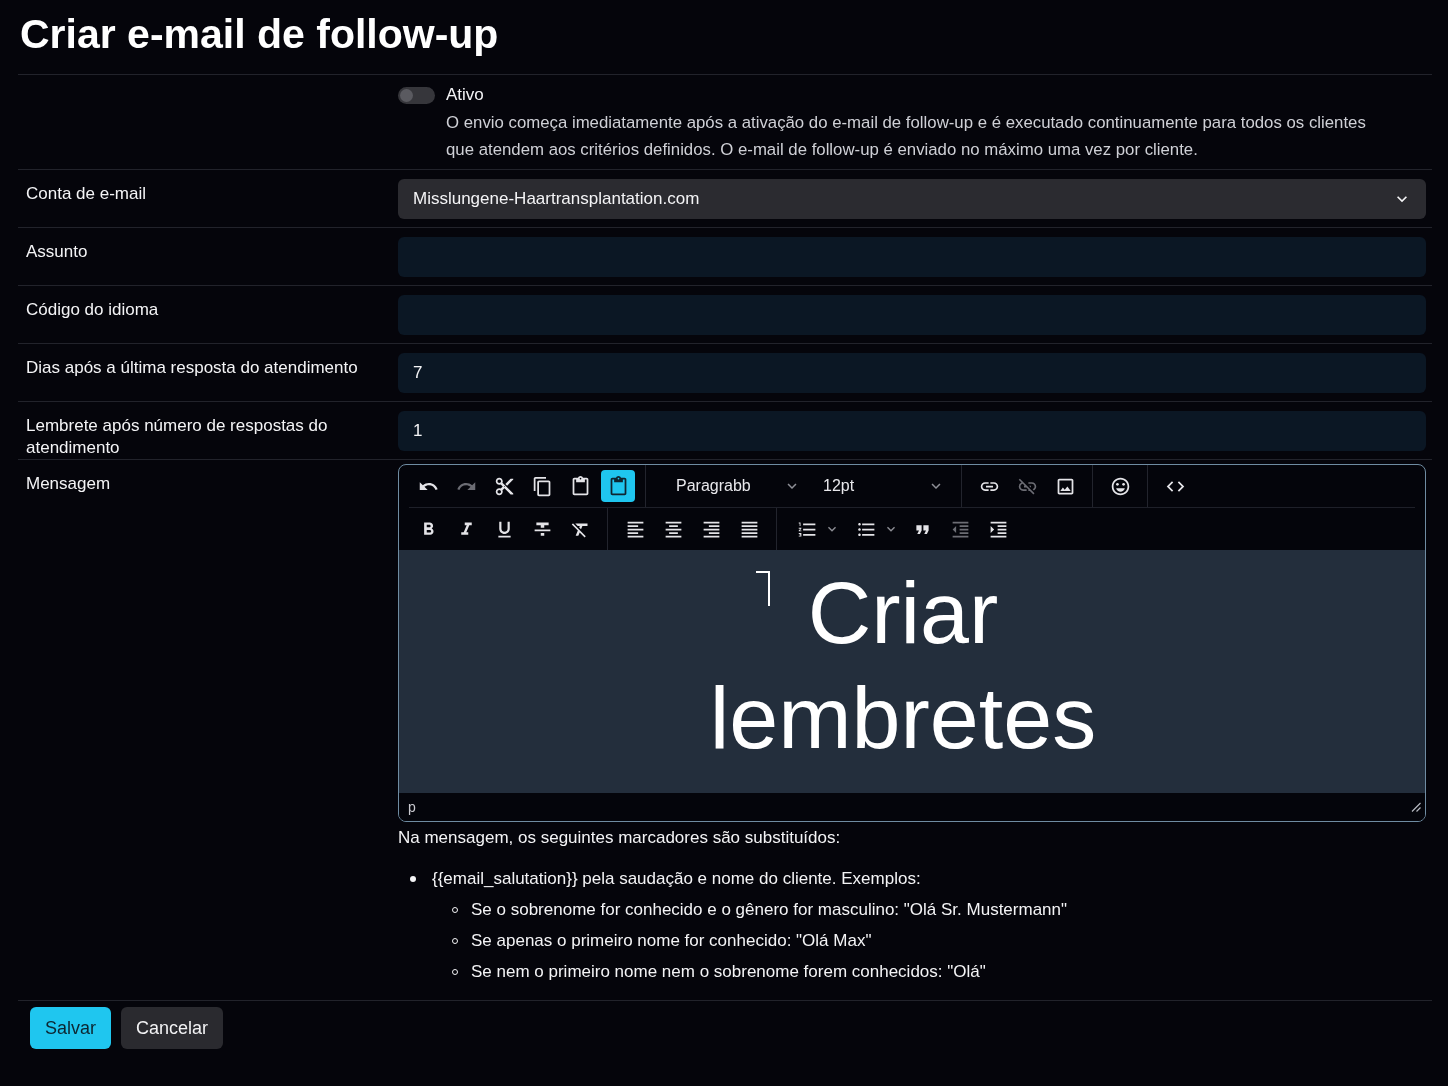  What do you see at coordinates (57, 252) in the screenshot?
I see `field-label: Assunto` at bounding box center [57, 252].